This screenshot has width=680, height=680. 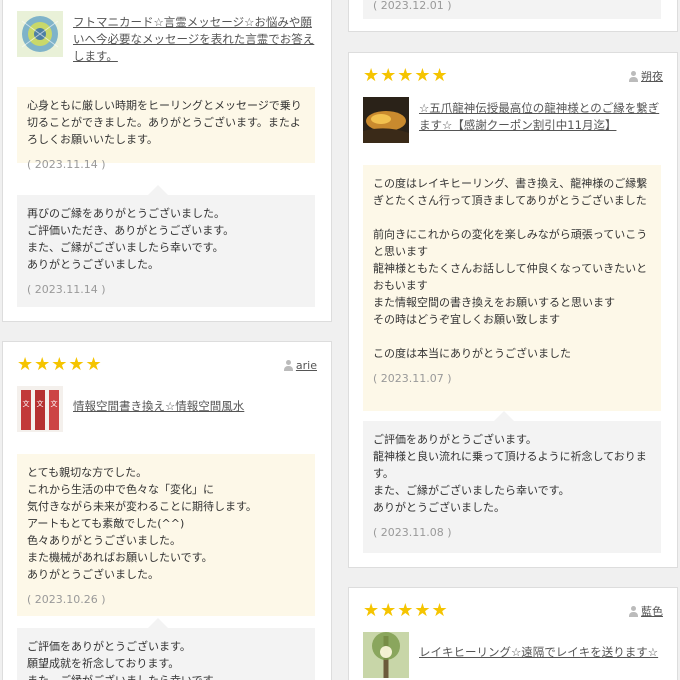 I want to click on reply-date: ( 2023.12.01 ), so click(x=412, y=6).